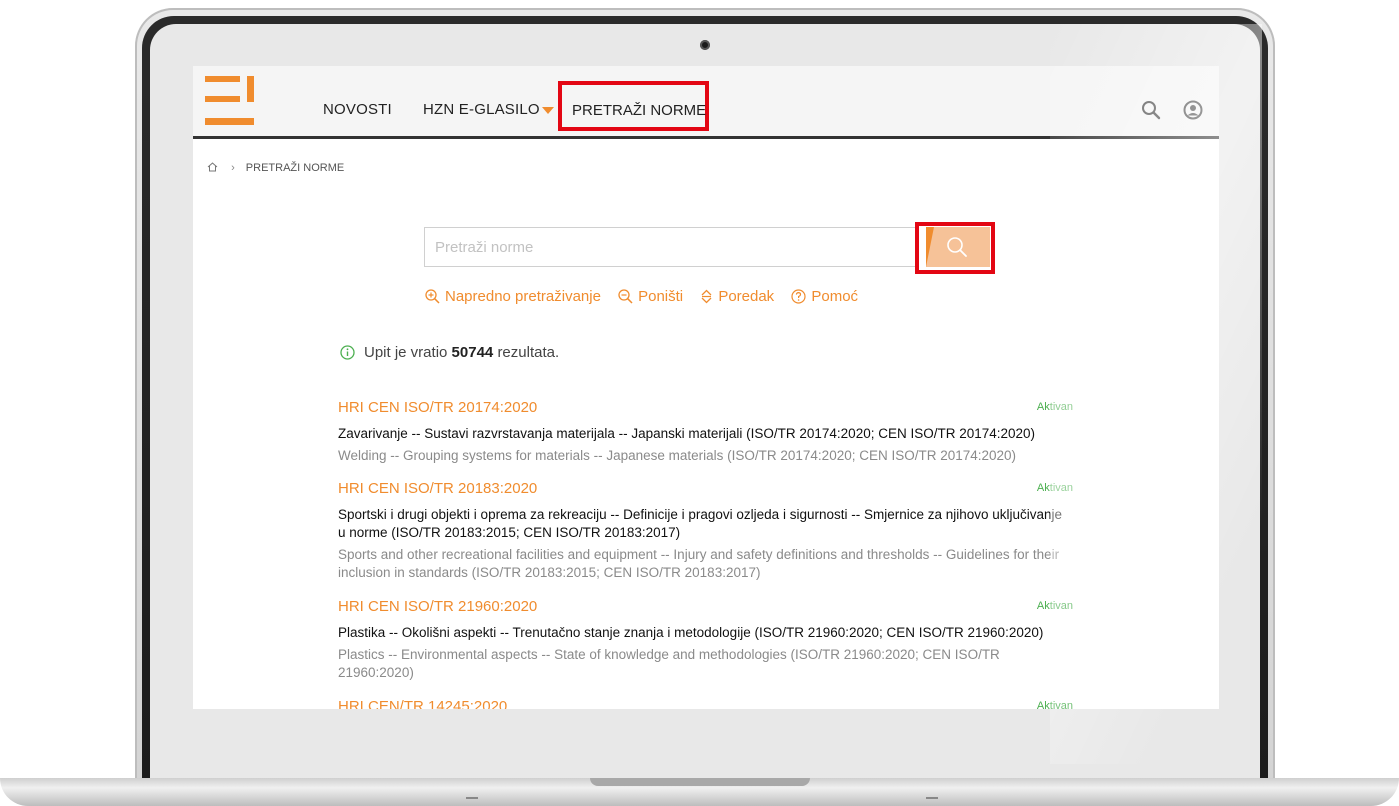  What do you see at coordinates (705, 407) in the screenshot?
I see `result-code-link: HRI CEN ISO/TR 20174:2020` at bounding box center [705, 407].